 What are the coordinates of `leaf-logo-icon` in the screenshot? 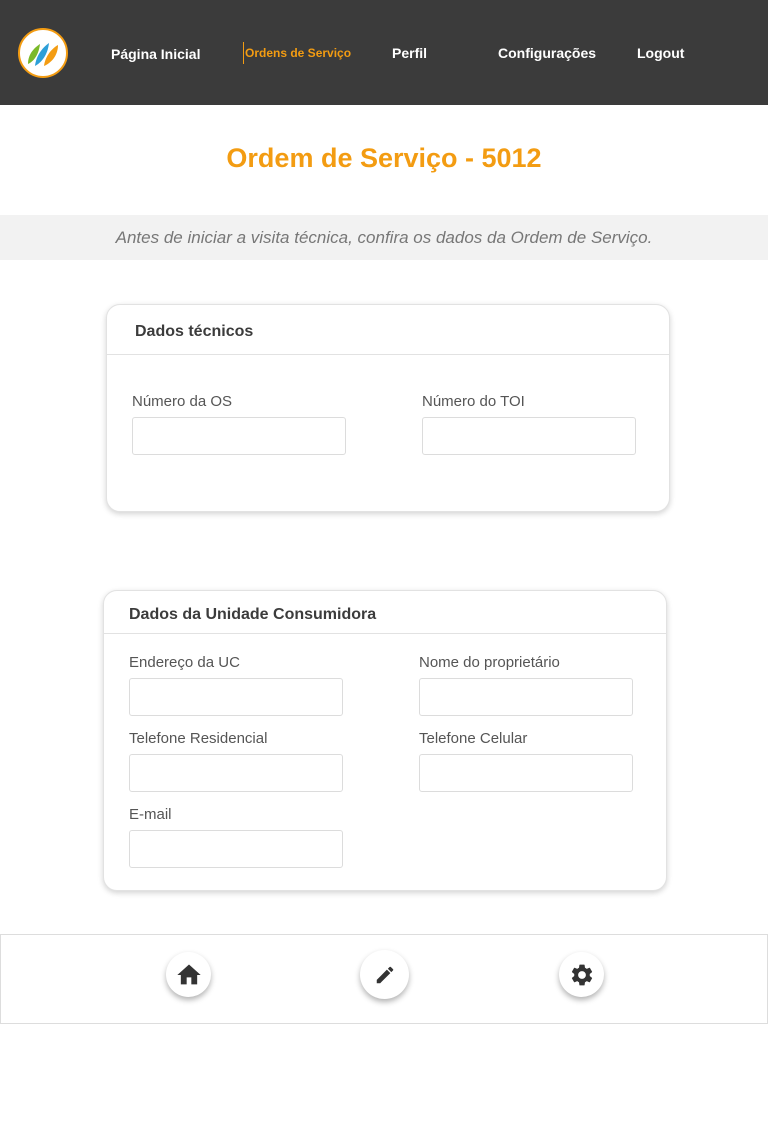 It's located at (43, 54).